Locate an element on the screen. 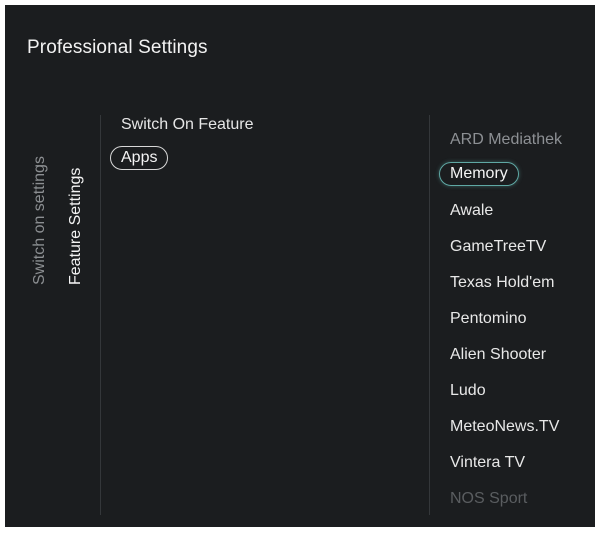 The image size is (600, 533). app-item-pentomino: Pentomino is located at coordinates (488, 319).